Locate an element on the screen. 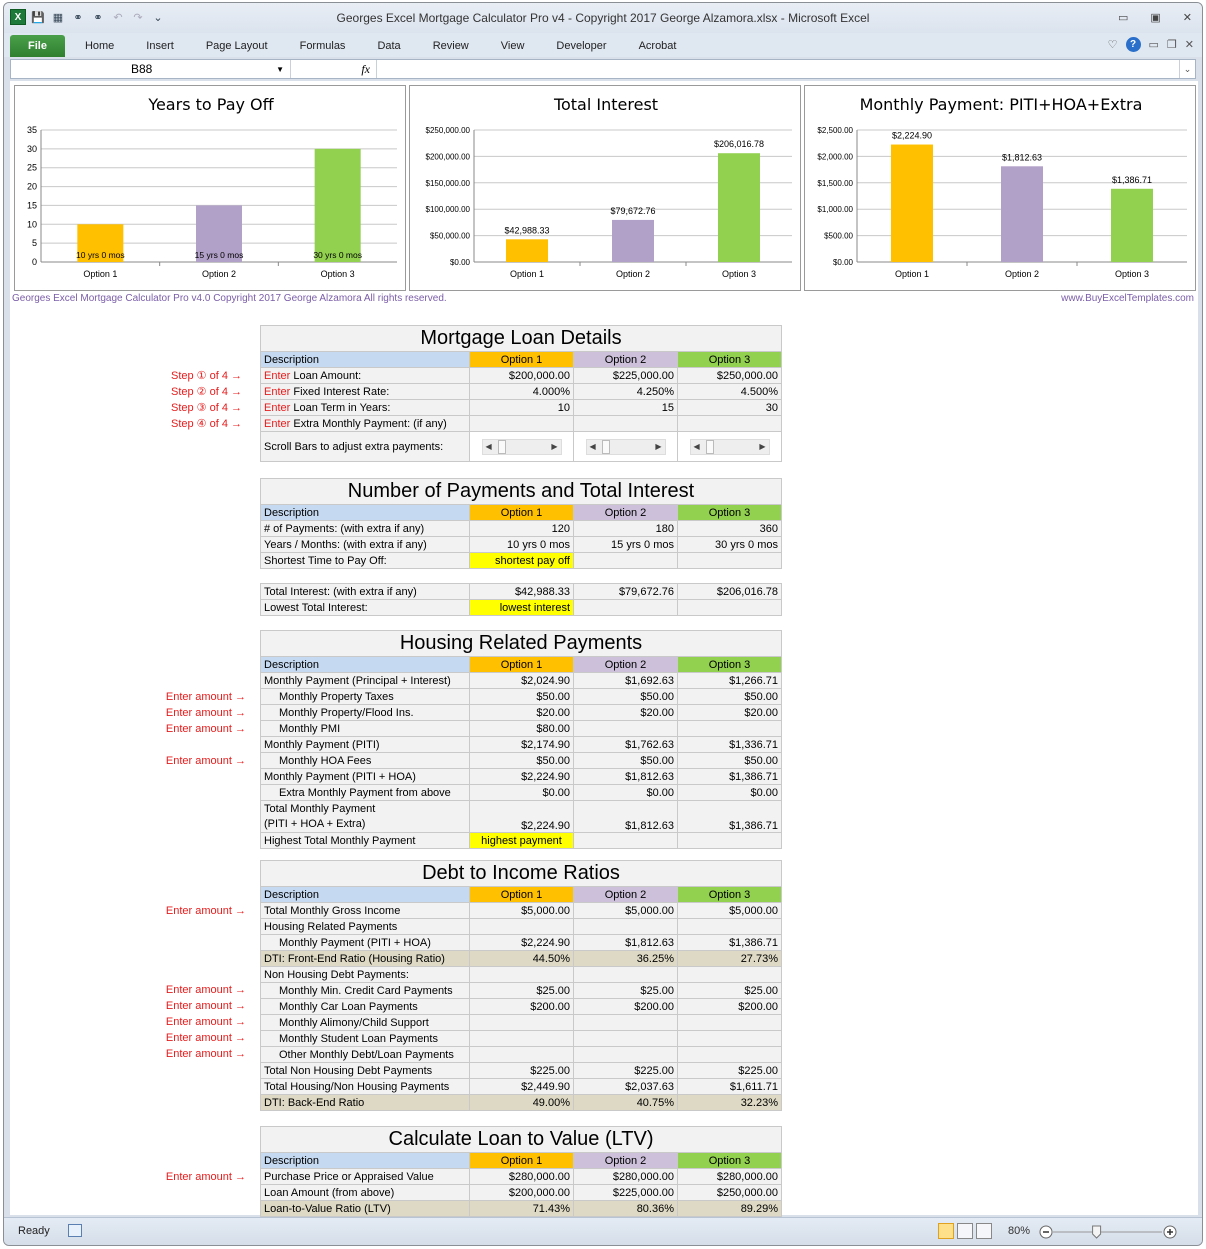 The image size is (1206, 1249). cell: $2,224.90 is located at coordinates (521, 816).